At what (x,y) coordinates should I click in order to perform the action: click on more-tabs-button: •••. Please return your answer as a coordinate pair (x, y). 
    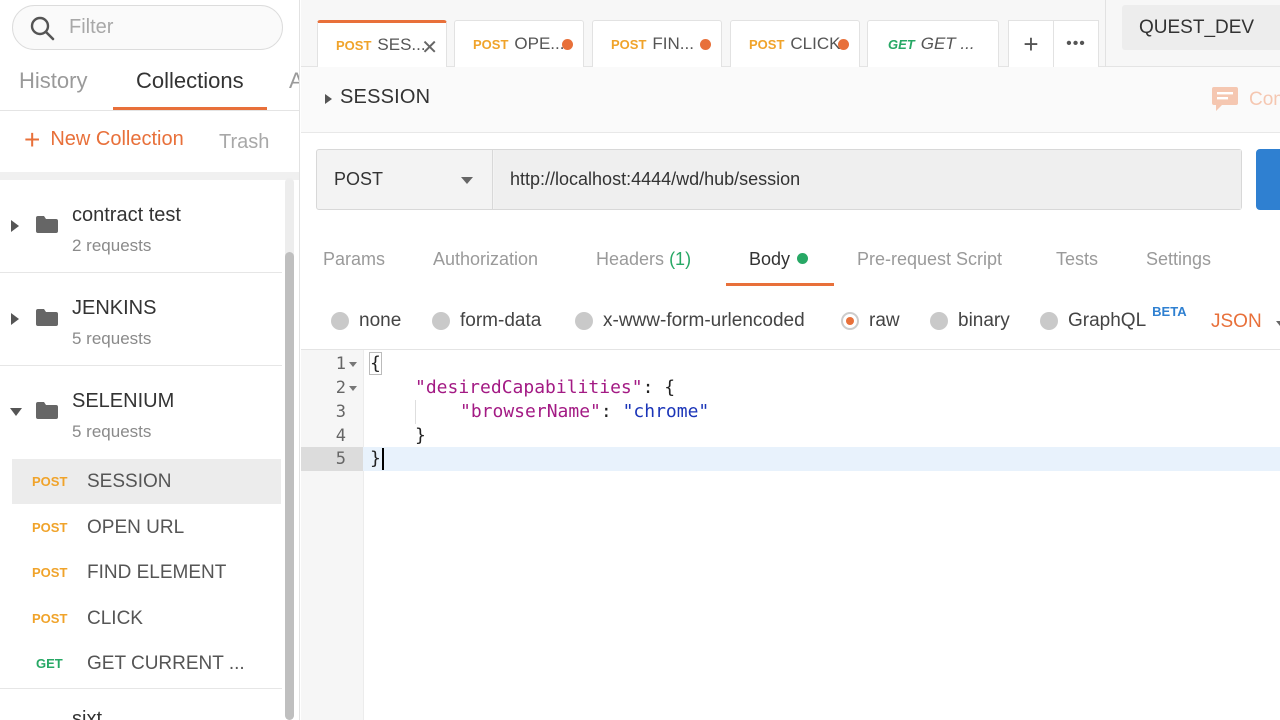
    Looking at the image, I should click on (1076, 43).